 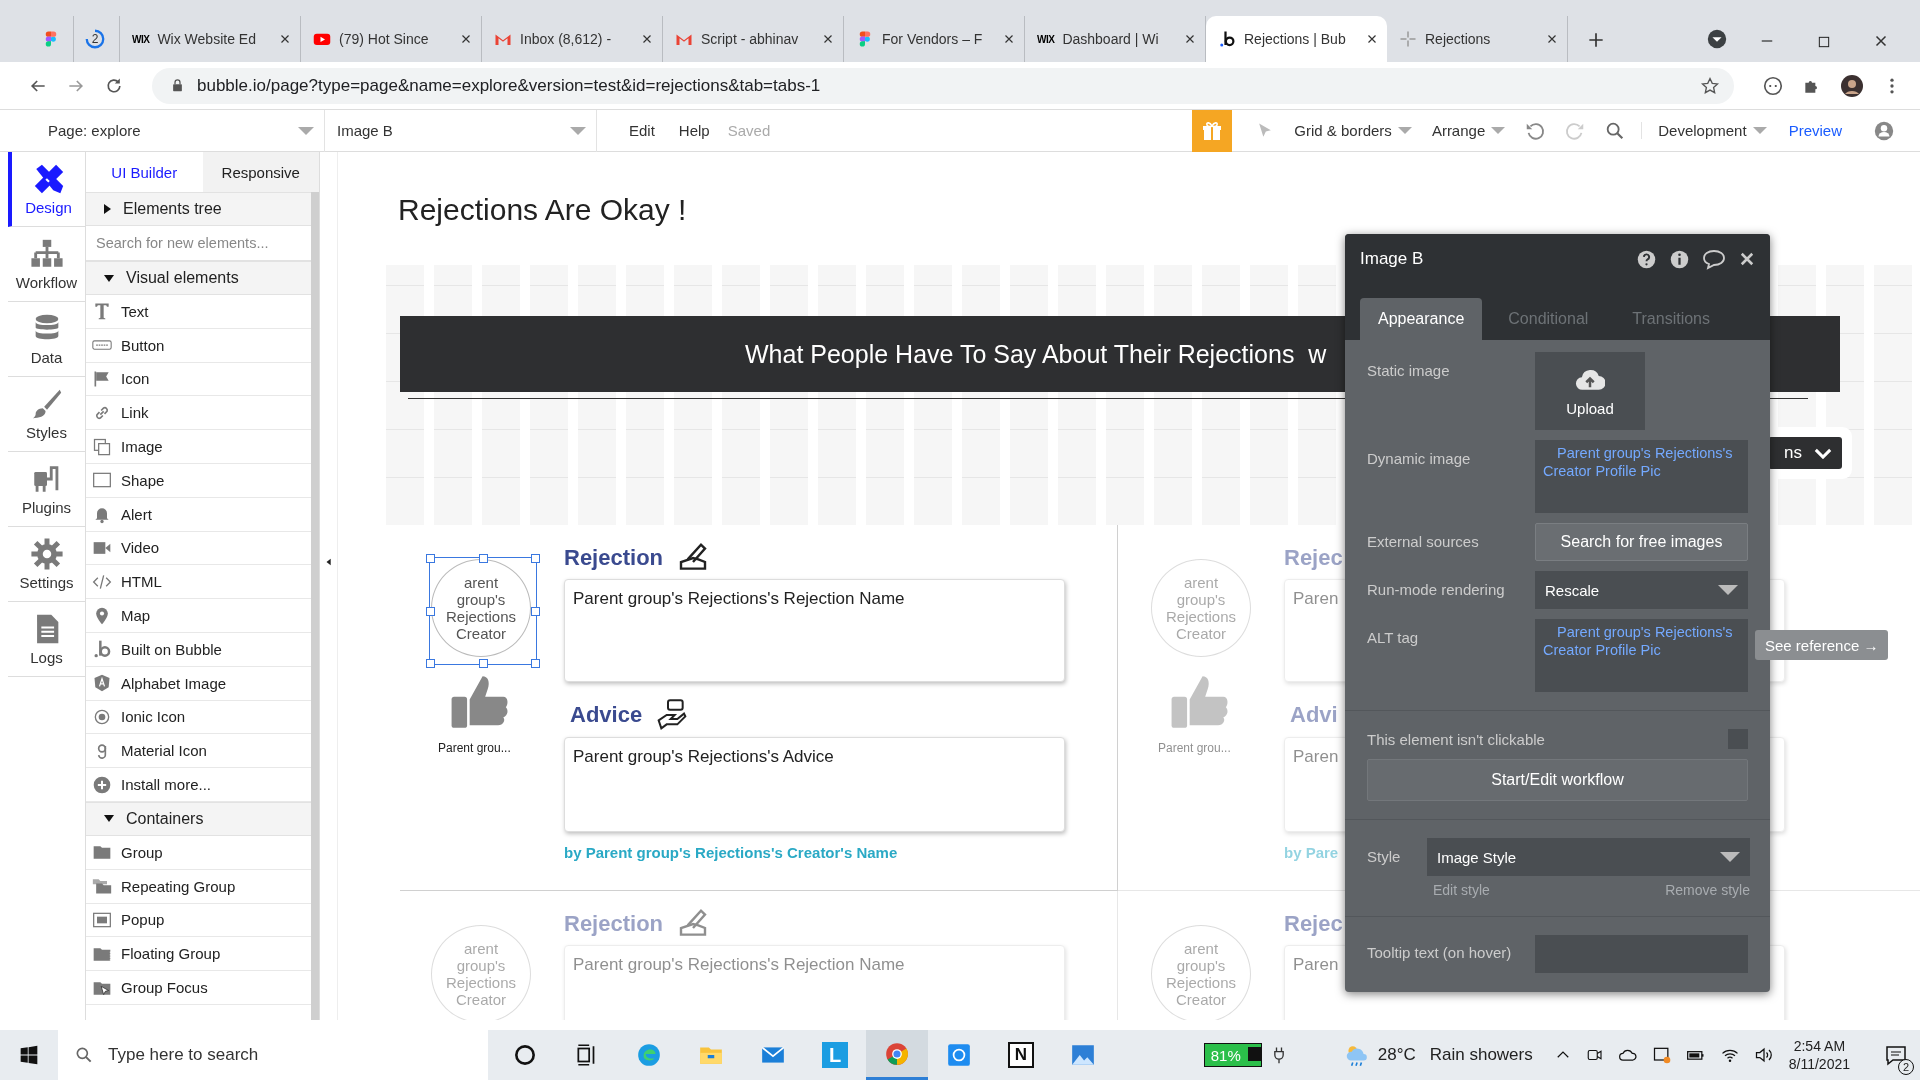 I want to click on flag-icon, so click(x=102, y=379).